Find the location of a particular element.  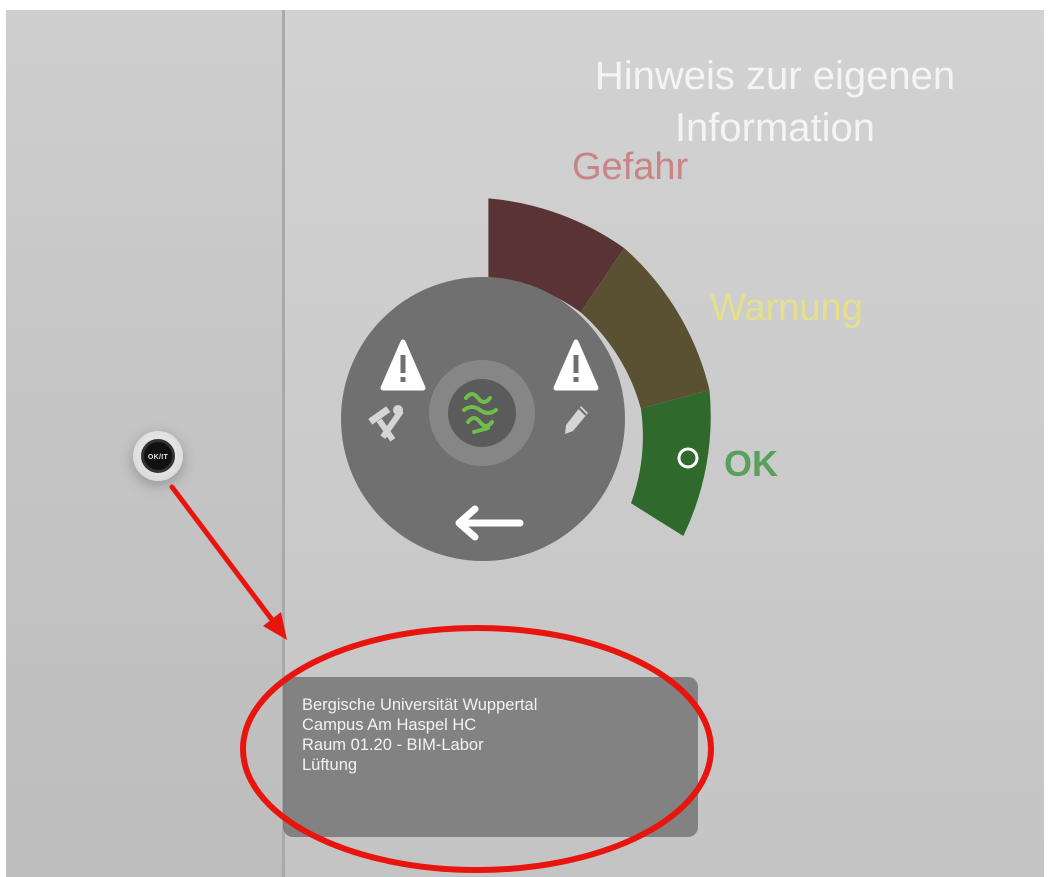

hint-title-line1: Hinweis zur eigenen is located at coordinates (775, 76).